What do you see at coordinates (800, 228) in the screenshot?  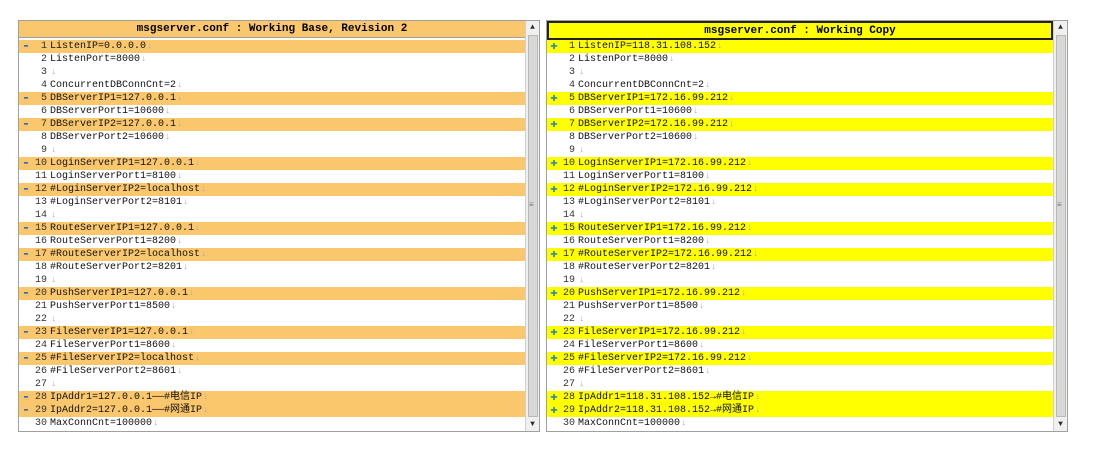 I see `diff-line: ✚ 15 RouteServerIP1=172.16.99.212↓` at bounding box center [800, 228].